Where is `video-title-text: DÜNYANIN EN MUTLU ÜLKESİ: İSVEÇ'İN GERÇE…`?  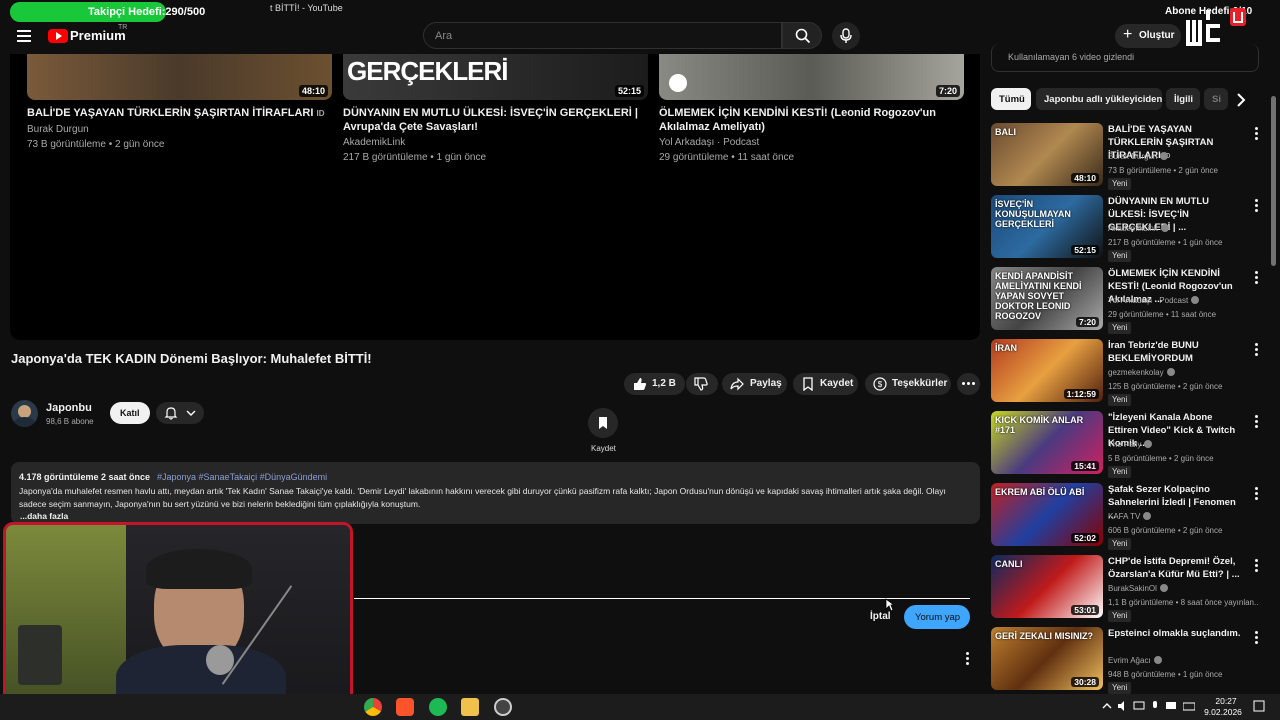 video-title-text: DÜNYANIN EN MUTLU ÜLKESİ: İSVEÇ'İN GERÇE… is located at coordinates (495, 120).